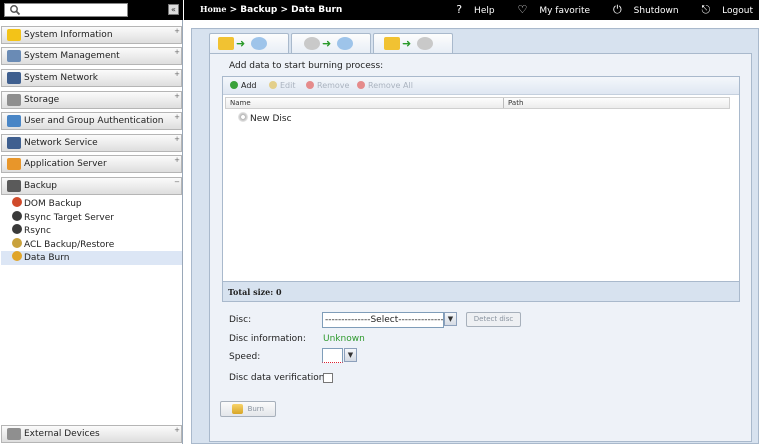 Image resolution: width=759 pixels, height=444 pixels. What do you see at coordinates (331, 43) in the screenshot?
I see `tab-disc-to-disc: ➜` at bounding box center [331, 43].